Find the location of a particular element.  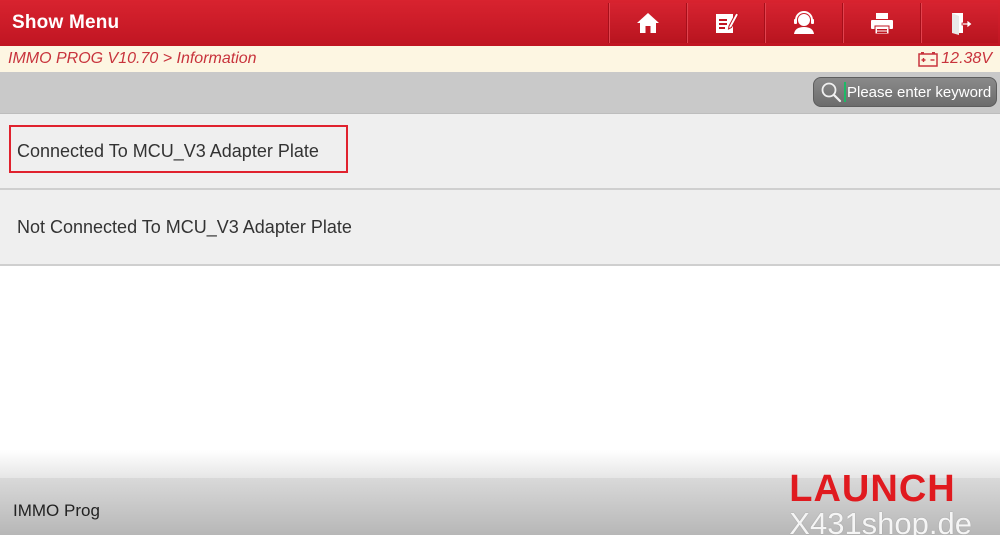

home-icon is located at coordinates (647, 23).